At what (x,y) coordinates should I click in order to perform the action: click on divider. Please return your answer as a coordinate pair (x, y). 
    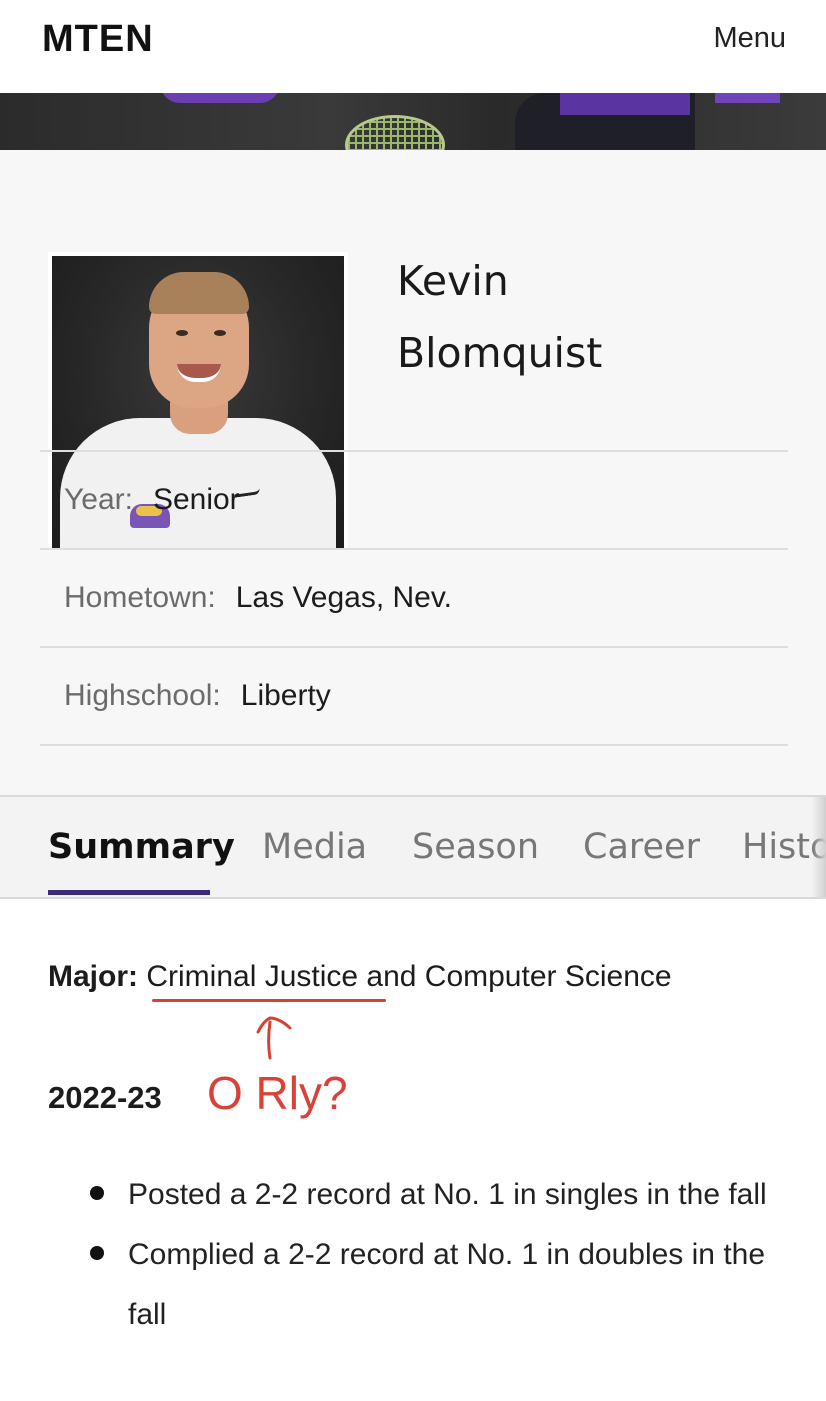
    Looking at the image, I should click on (414, 745).